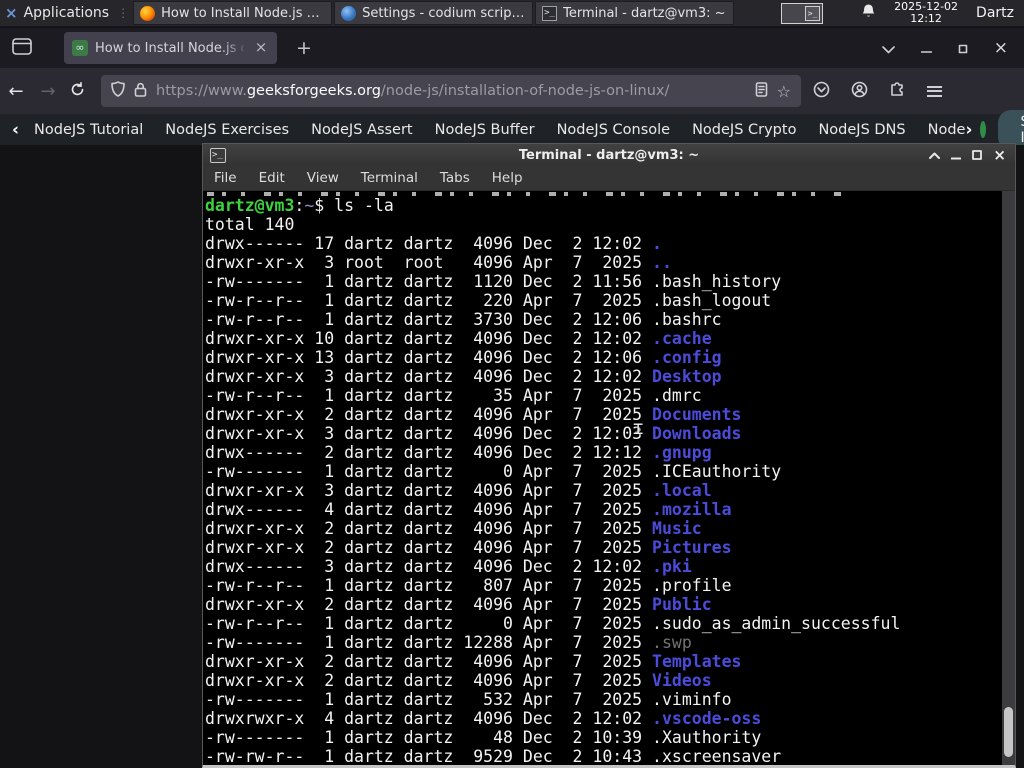  I want to click on nav-item-console: NodeJS Console, so click(614, 130).